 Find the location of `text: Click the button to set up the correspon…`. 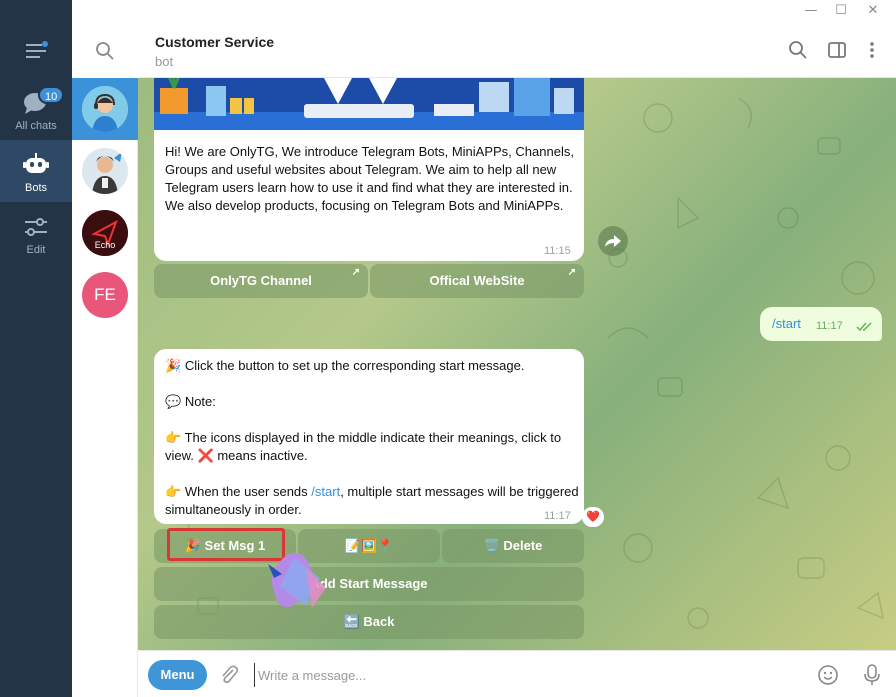

text: Click the button to set up the correspon… is located at coordinates (354, 365).